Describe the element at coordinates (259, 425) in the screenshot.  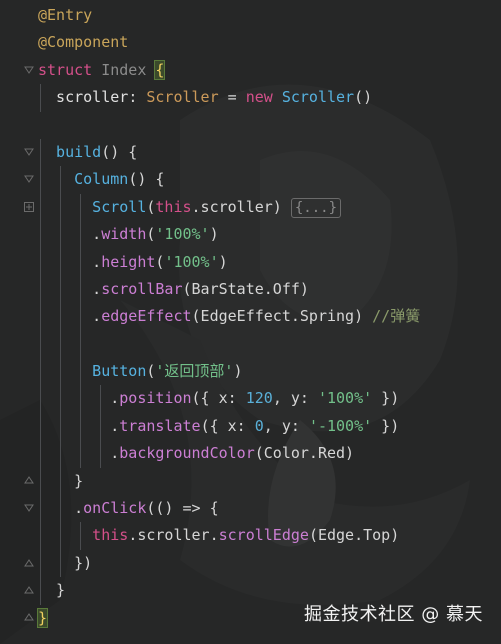
I see `code-token: 0` at that location.